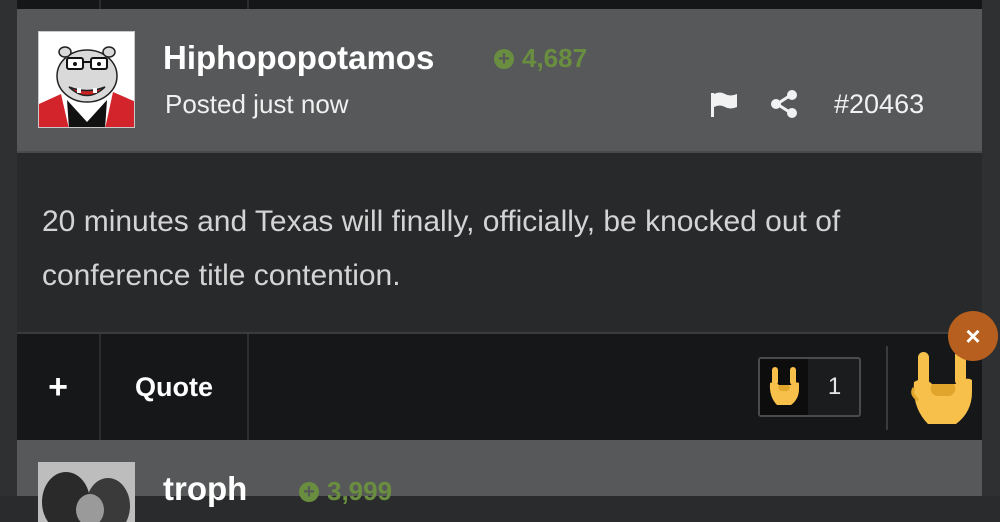 This screenshot has height=522, width=1000. I want to click on reputation-badge: + 3,999, so click(345, 491).